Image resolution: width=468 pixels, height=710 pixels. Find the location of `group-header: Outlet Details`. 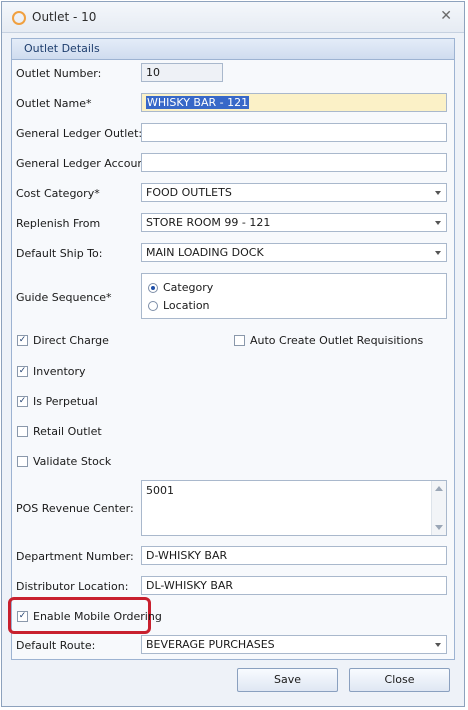

group-header: Outlet Details is located at coordinates (233, 49).